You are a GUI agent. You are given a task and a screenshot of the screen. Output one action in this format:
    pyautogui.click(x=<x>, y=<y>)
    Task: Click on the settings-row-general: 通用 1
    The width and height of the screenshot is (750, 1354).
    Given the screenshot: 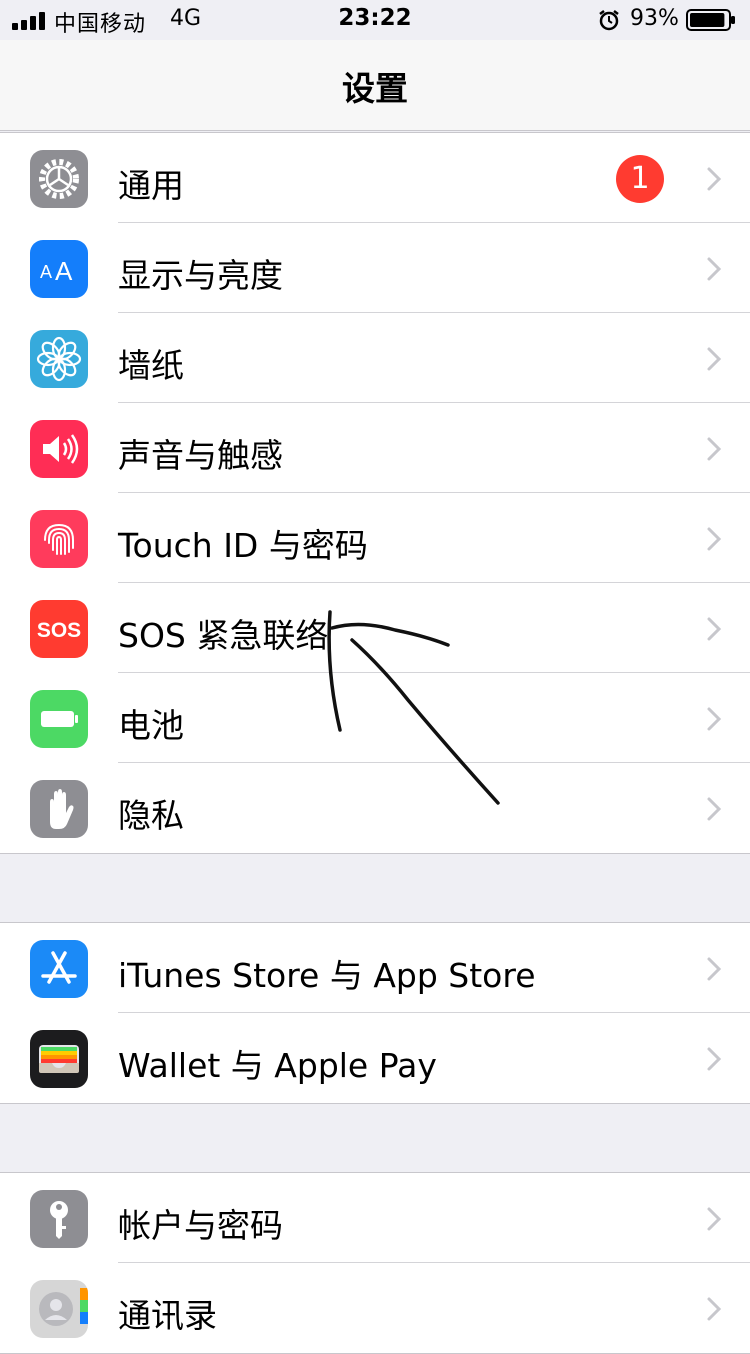 What is the action you would take?
    pyautogui.click(x=375, y=178)
    